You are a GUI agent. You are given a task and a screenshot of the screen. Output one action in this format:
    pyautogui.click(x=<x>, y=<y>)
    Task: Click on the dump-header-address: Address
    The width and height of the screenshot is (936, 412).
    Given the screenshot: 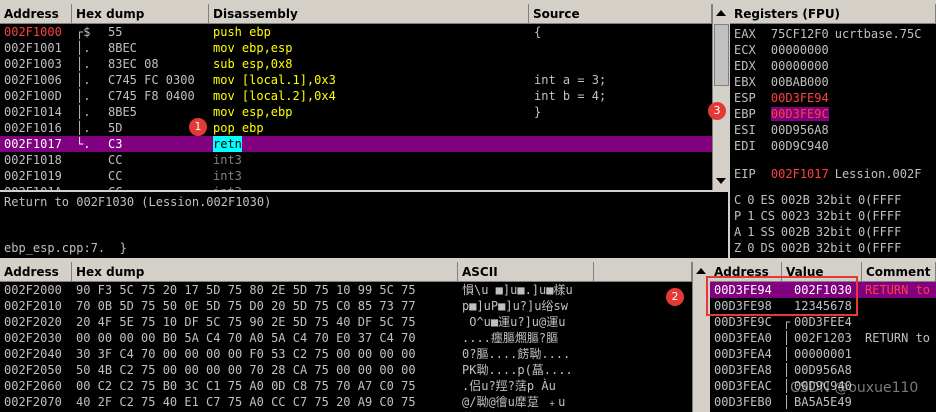 What is the action you would take?
    pyautogui.click(x=36, y=272)
    